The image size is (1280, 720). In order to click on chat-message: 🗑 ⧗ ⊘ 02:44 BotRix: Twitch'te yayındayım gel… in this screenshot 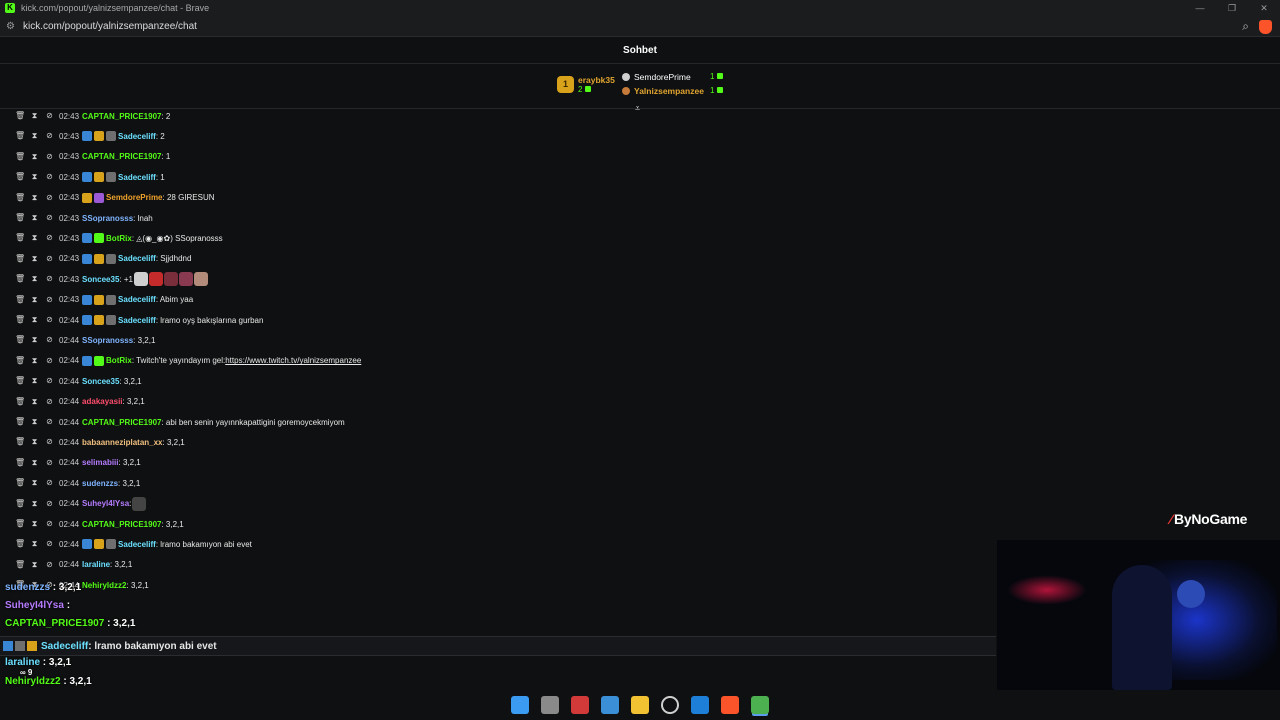, I will do `click(180, 361)`.